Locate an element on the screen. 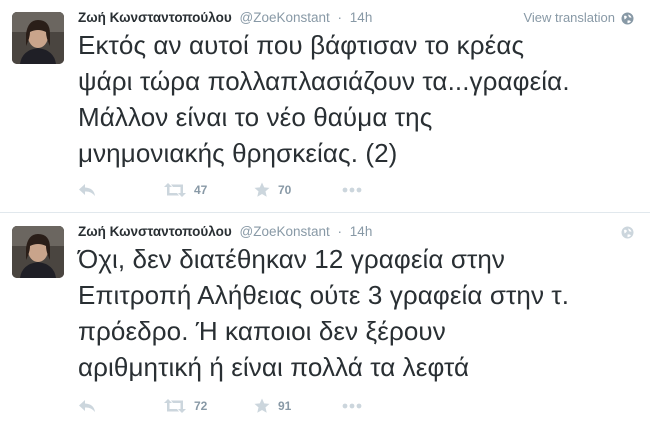 The image size is (650, 432). tweet-text-line: Μάλλον είναι το νέο θαύμα της is located at coordinates (255, 117).